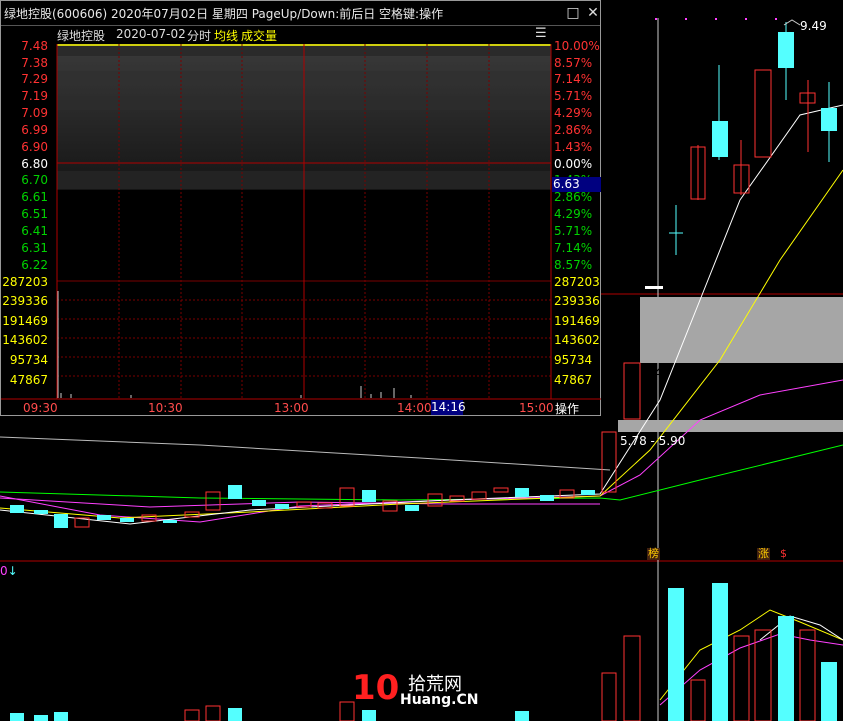 The height and width of the screenshot is (721, 843). I want to click on price-left-2: 7.29, so click(34, 79).